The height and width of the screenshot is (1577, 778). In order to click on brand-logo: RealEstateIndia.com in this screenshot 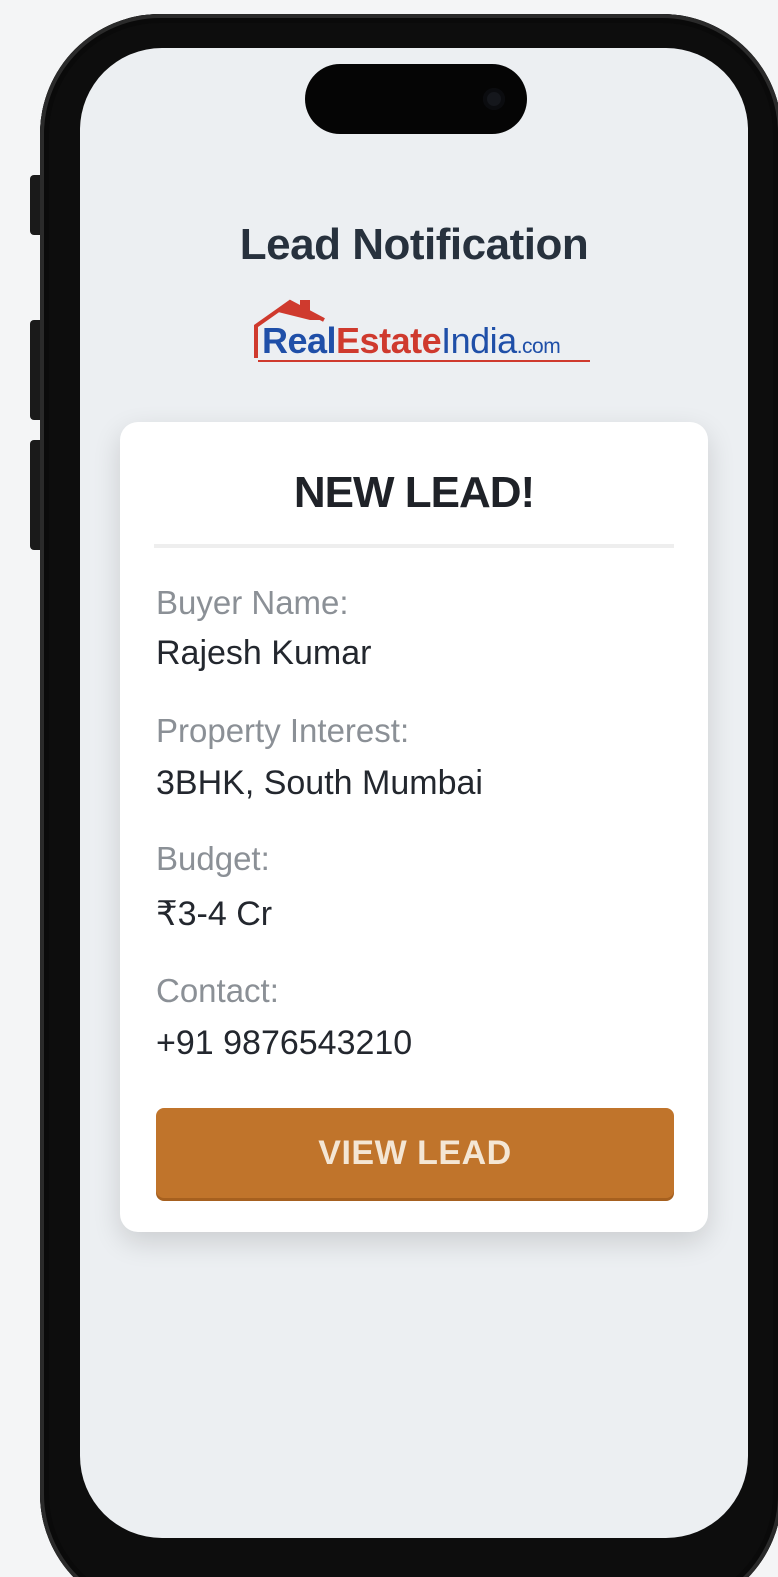, I will do `click(422, 333)`.